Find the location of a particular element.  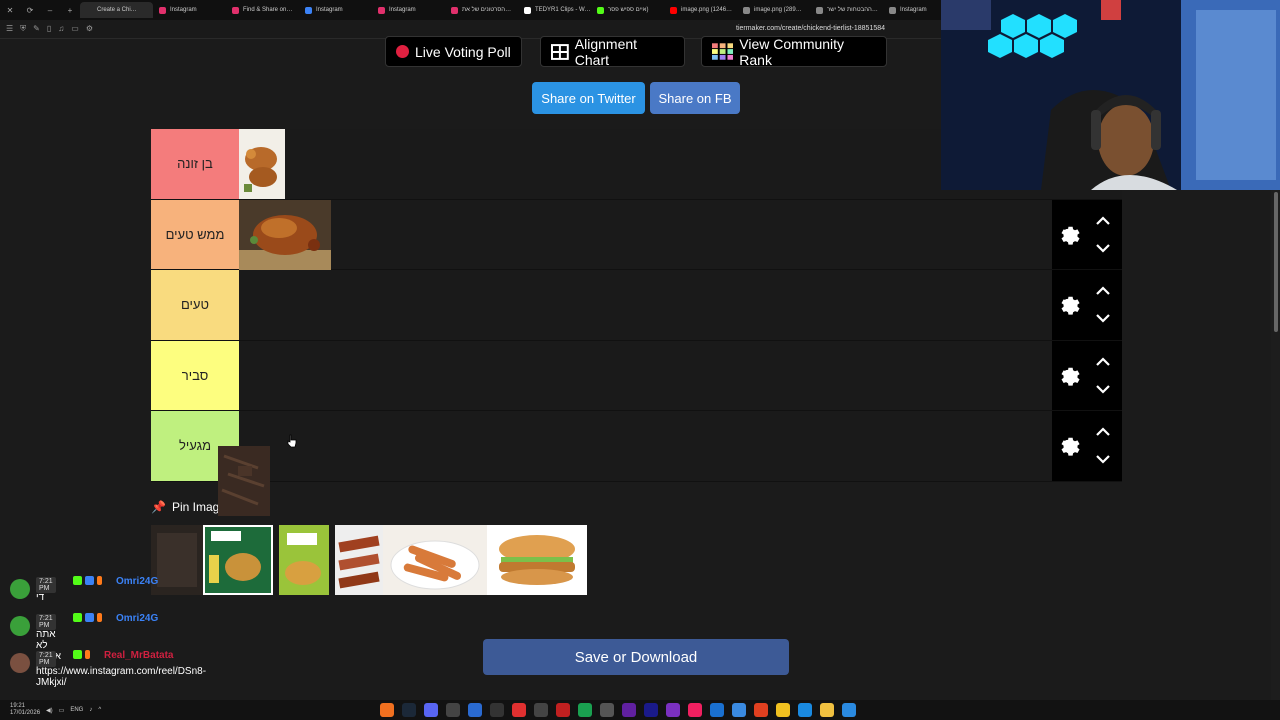

dragged-shawarma-image is located at coordinates (244, 481).